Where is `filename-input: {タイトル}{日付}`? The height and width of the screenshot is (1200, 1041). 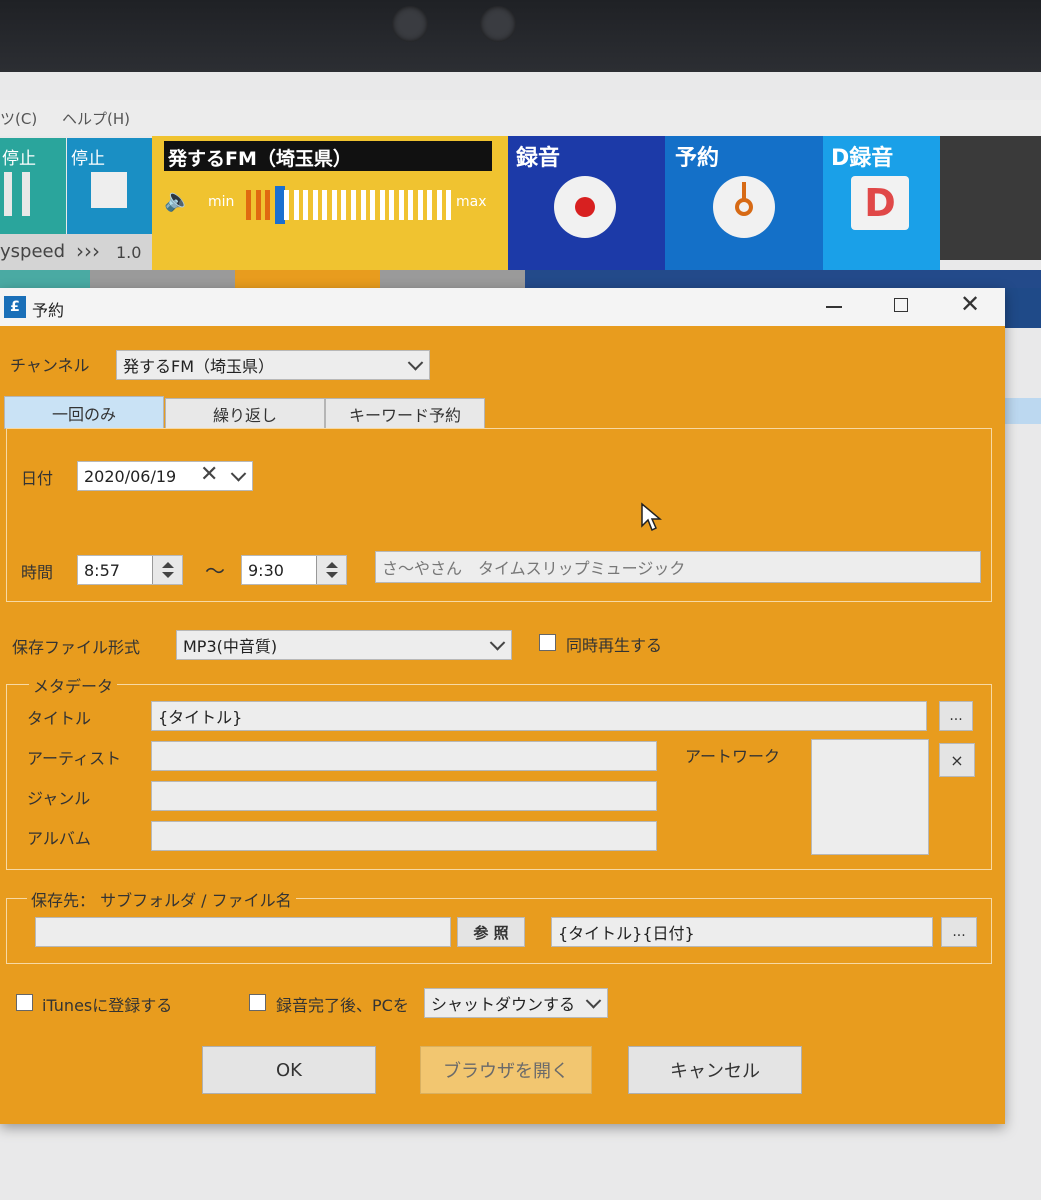 filename-input: {タイトル}{日付} is located at coordinates (742, 932).